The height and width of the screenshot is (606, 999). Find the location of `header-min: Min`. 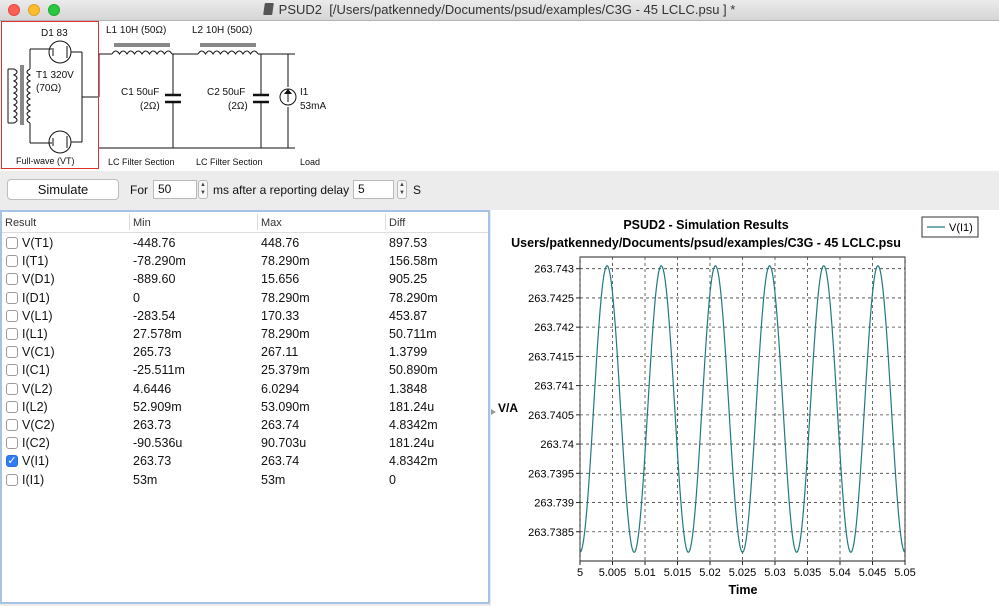

header-min: Min is located at coordinates (142, 223).